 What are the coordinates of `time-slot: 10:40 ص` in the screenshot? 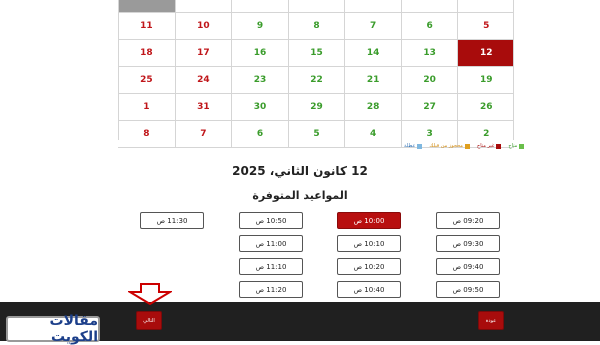 It's located at (369, 289).